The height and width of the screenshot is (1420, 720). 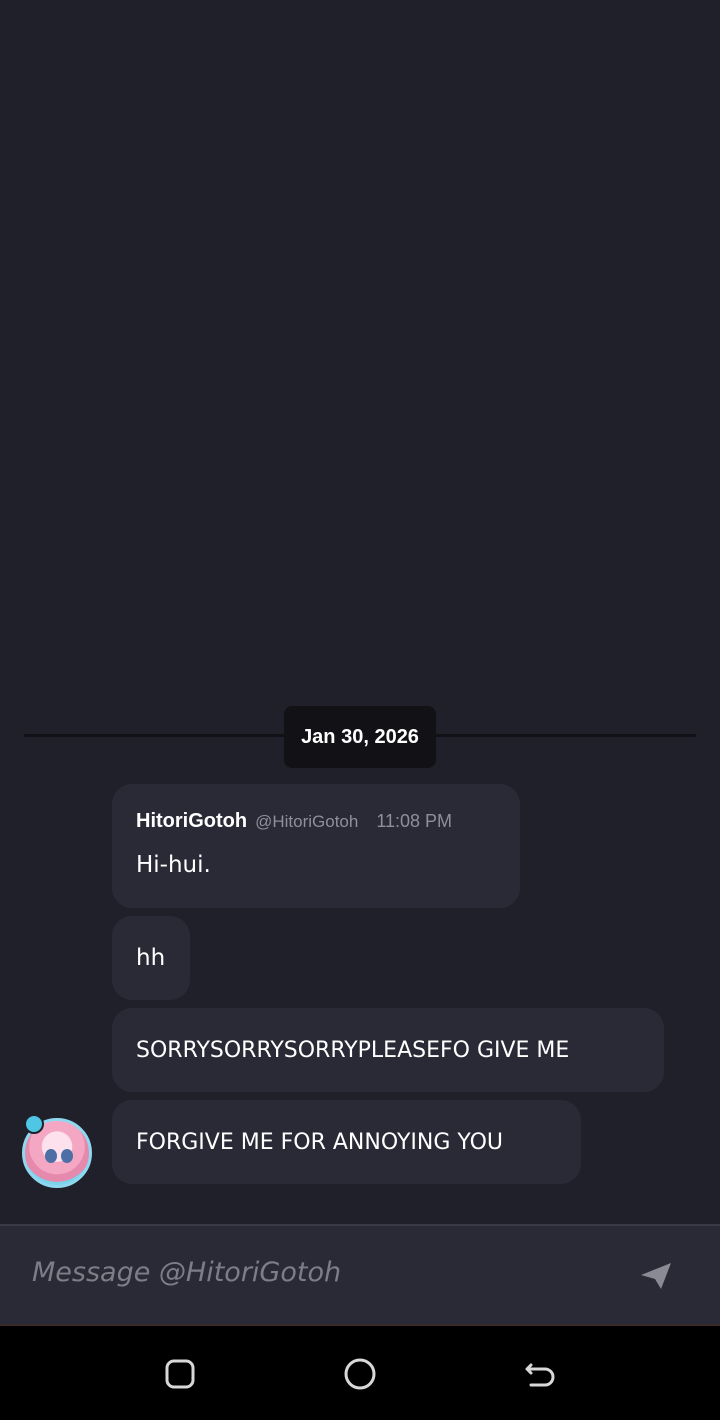 I want to click on message-bubble: FORGIVE ME FOR ANNOYING YOU, so click(x=346, y=1142).